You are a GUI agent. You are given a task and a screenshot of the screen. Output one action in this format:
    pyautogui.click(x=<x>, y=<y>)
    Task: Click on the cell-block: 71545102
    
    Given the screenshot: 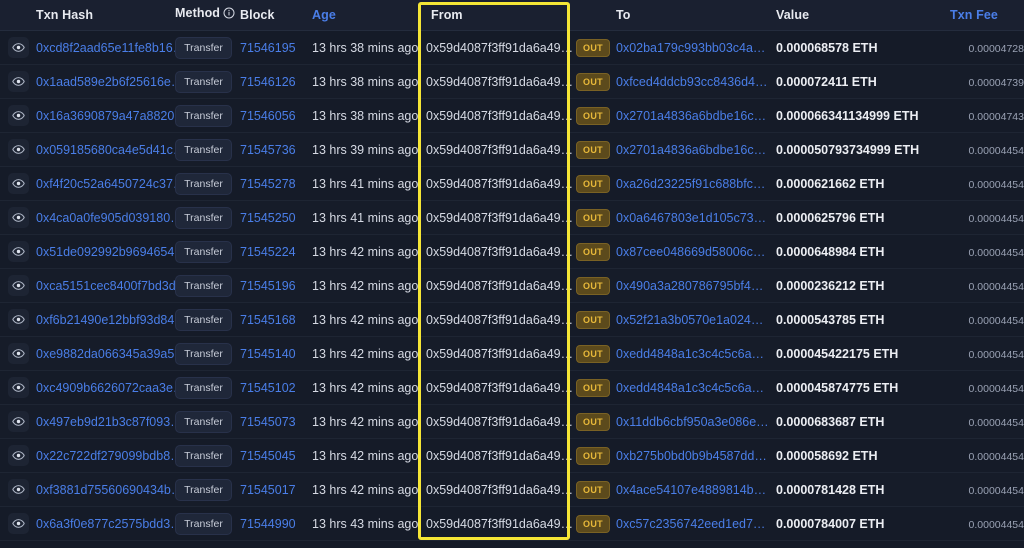 What is the action you would take?
    pyautogui.click(x=276, y=388)
    